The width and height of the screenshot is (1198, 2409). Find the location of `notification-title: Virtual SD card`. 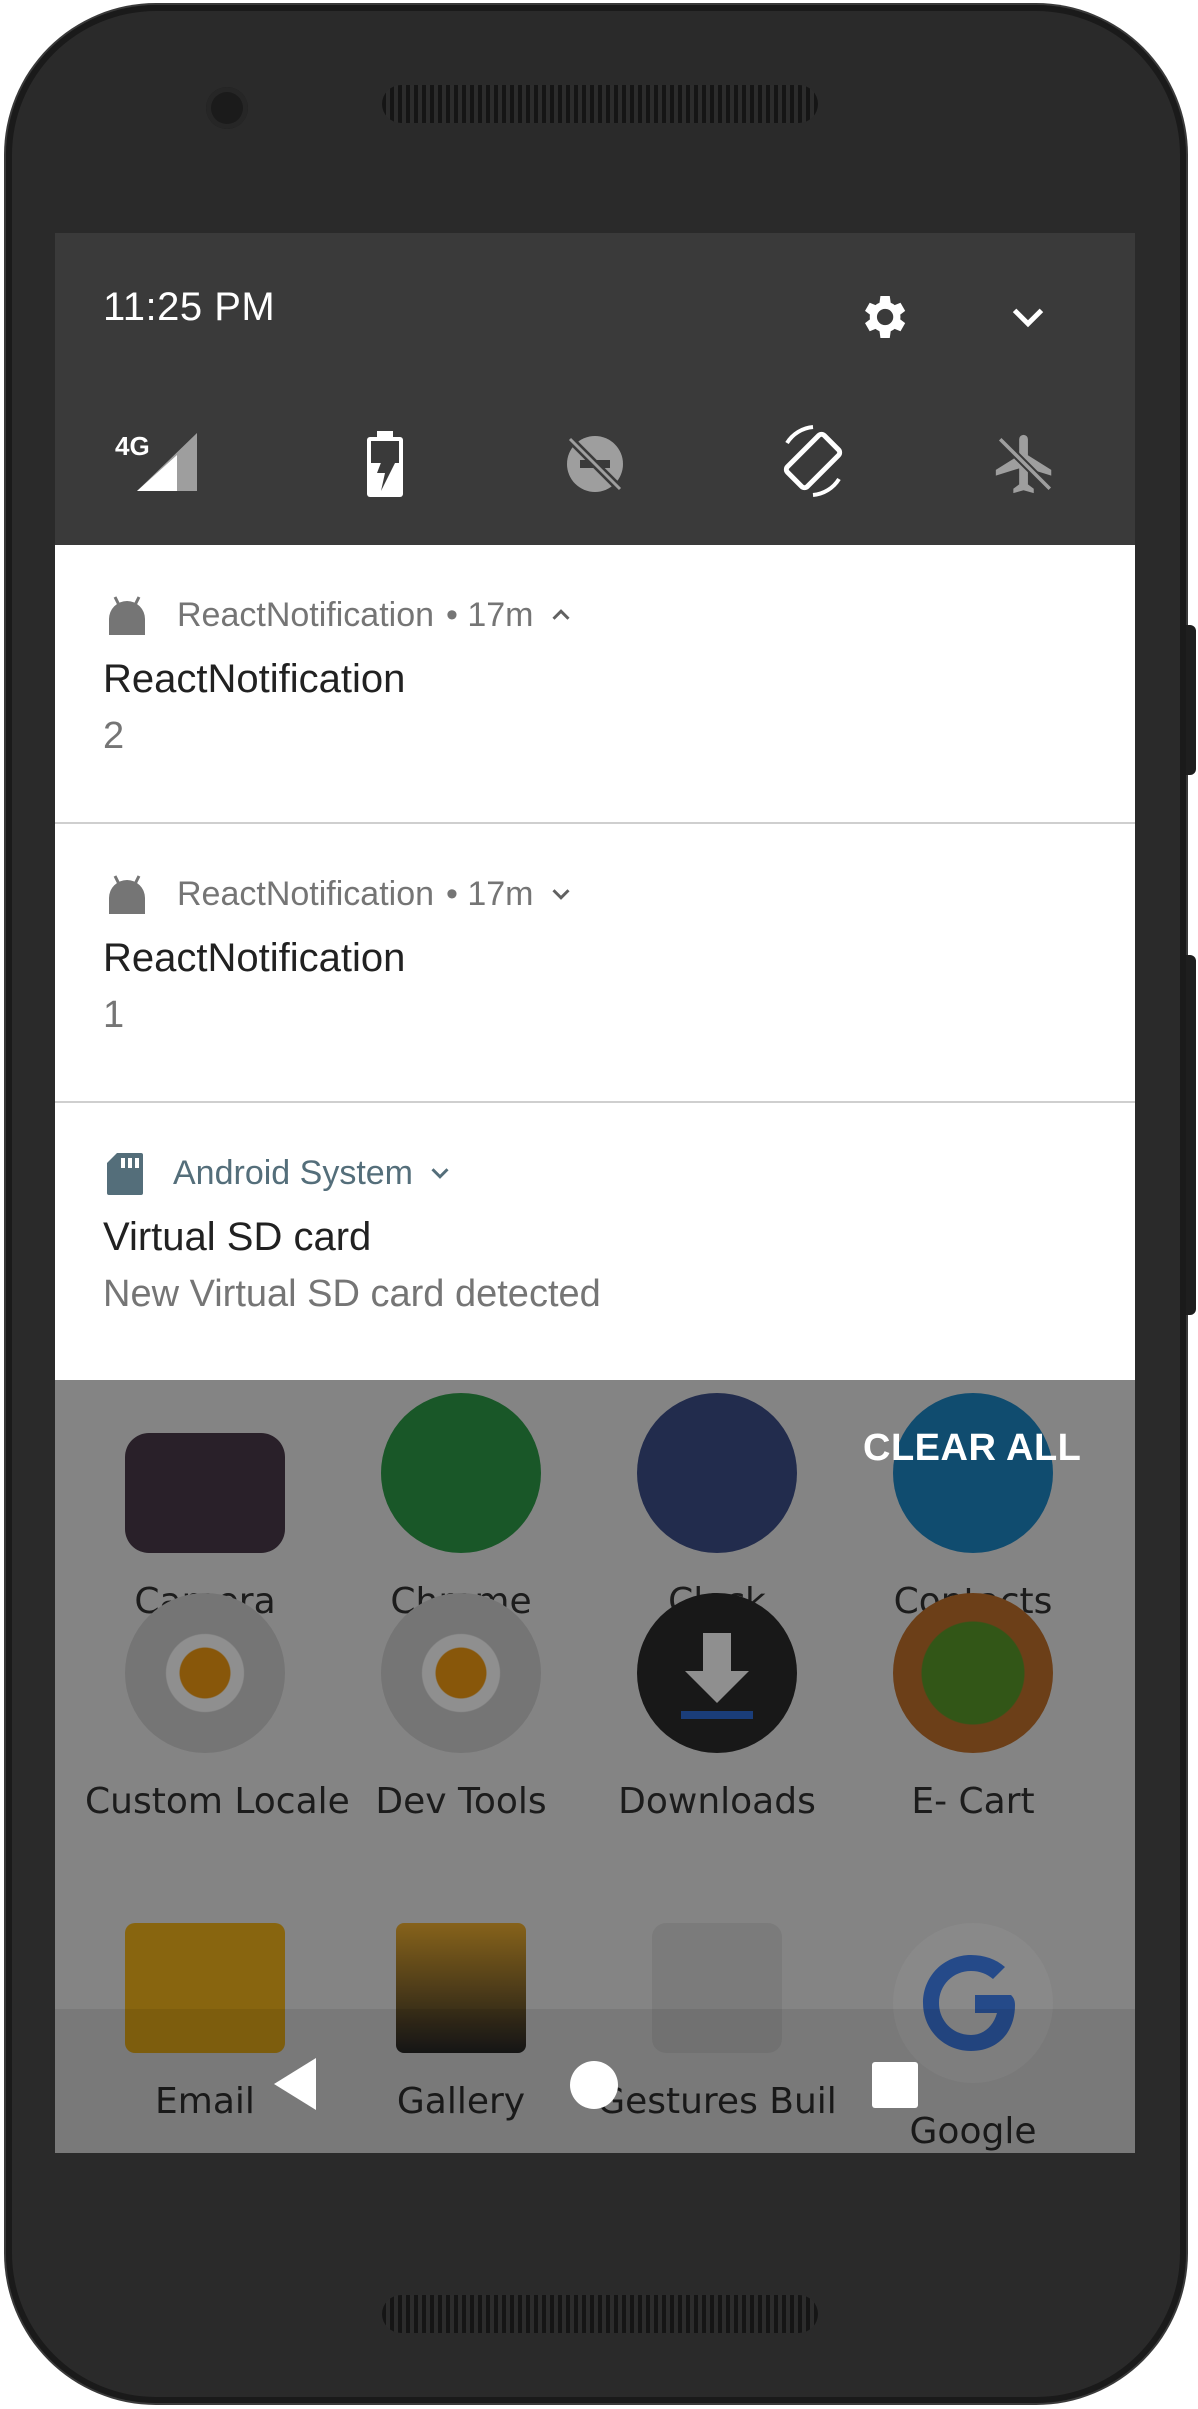

notification-title: Virtual SD card is located at coordinates (237, 1237).